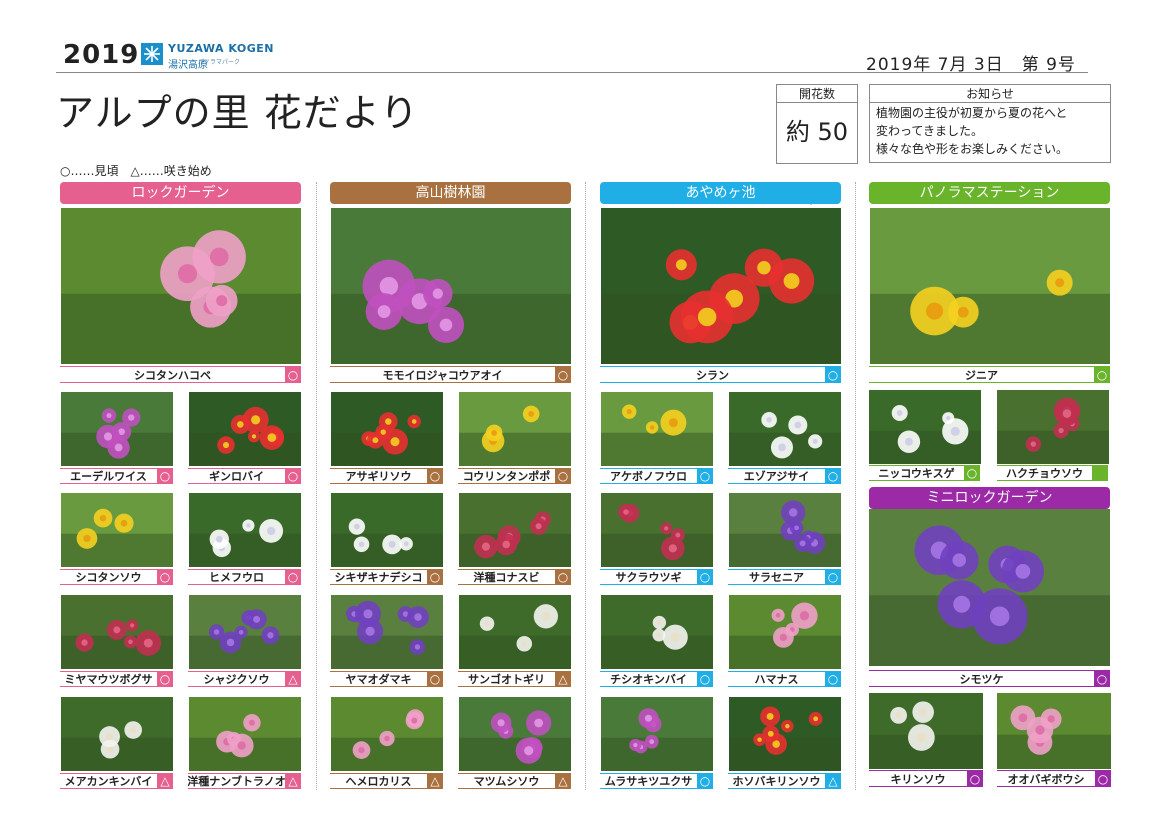 This screenshot has height=827, width=1169. What do you see at coordinates (506, 781) in the screenshot?
I see `flower-name: マツムシソウ` at bounding box center [506, 781].